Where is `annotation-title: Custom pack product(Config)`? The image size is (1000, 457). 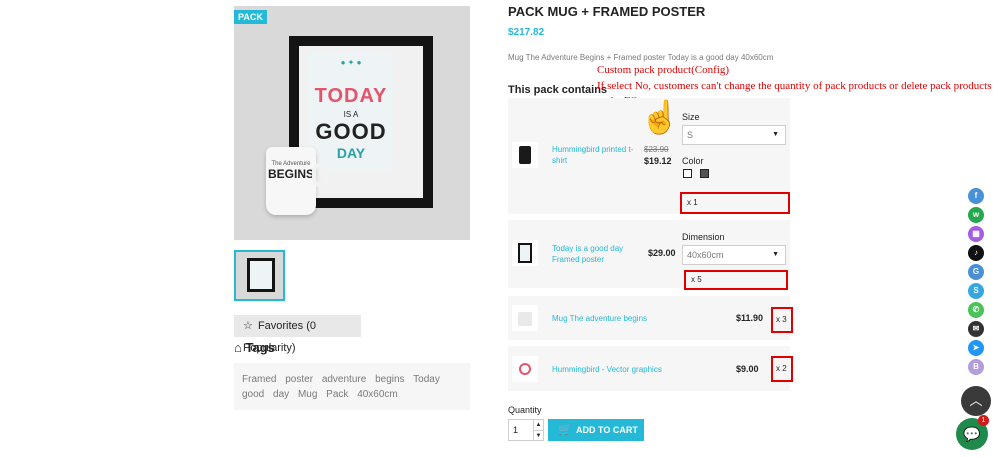
annotation-title: Custom pack product(Config) is located at coordinates (663, 70).